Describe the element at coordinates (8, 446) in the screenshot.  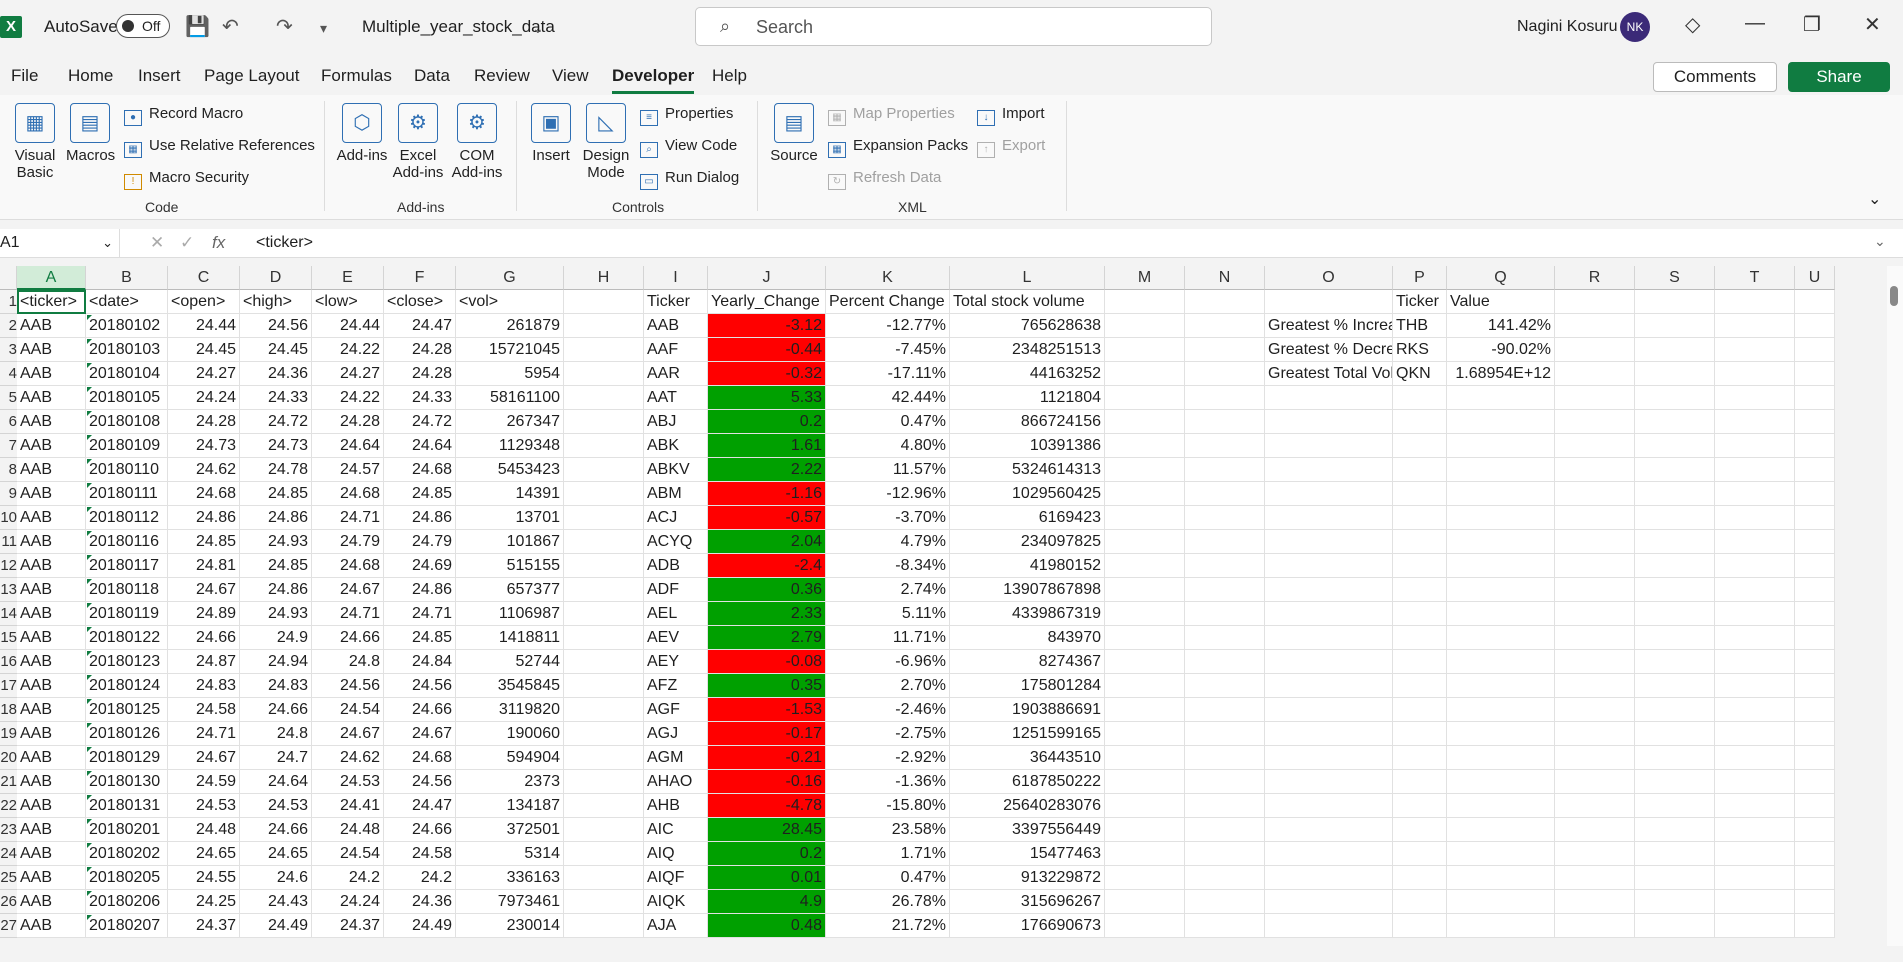
I see `row-header: 7` at that location.